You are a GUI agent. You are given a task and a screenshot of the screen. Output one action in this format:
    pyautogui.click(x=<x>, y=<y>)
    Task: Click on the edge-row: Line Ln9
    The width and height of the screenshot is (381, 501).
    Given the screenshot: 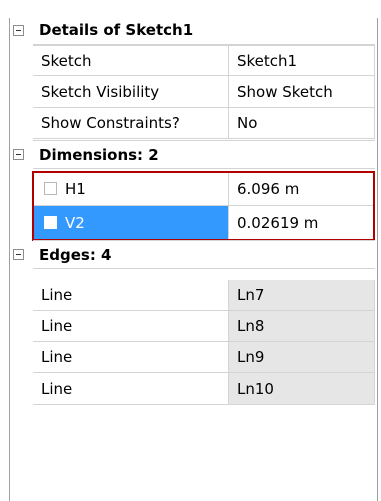 What is the action you would take?
    pyautogui.click(x=204, y=357)
    